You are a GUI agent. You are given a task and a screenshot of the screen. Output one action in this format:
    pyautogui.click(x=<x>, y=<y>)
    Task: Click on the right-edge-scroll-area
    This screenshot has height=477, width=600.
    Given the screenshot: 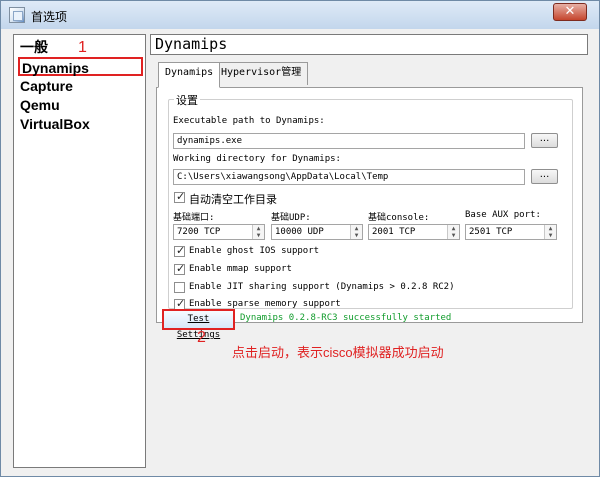 What is the action you would take?
    pyautogui.click(x=592, y=251)
    